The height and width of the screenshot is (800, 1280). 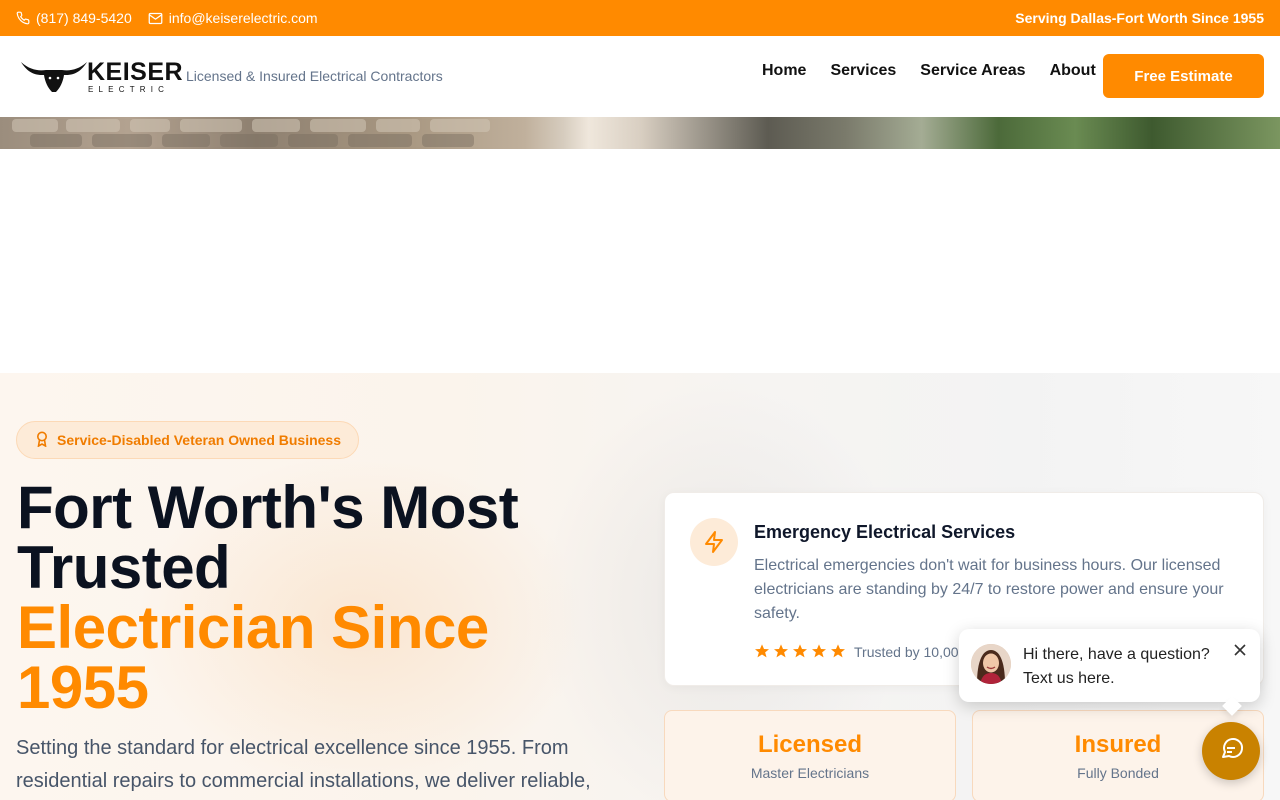 I want to click on free-estimate-button: Free Estimate, so click(x=1183, y=76).